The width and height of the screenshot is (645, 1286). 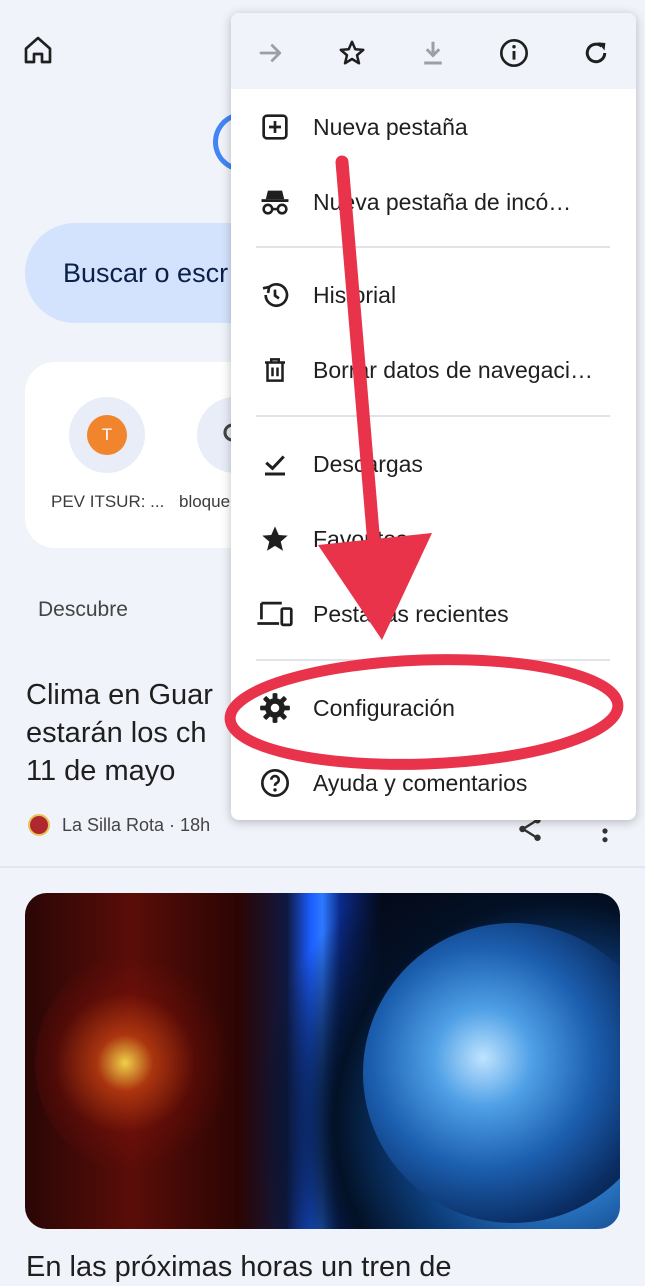 I want to click on menu-item-settings: Configuración, so click(x=433, y=708).